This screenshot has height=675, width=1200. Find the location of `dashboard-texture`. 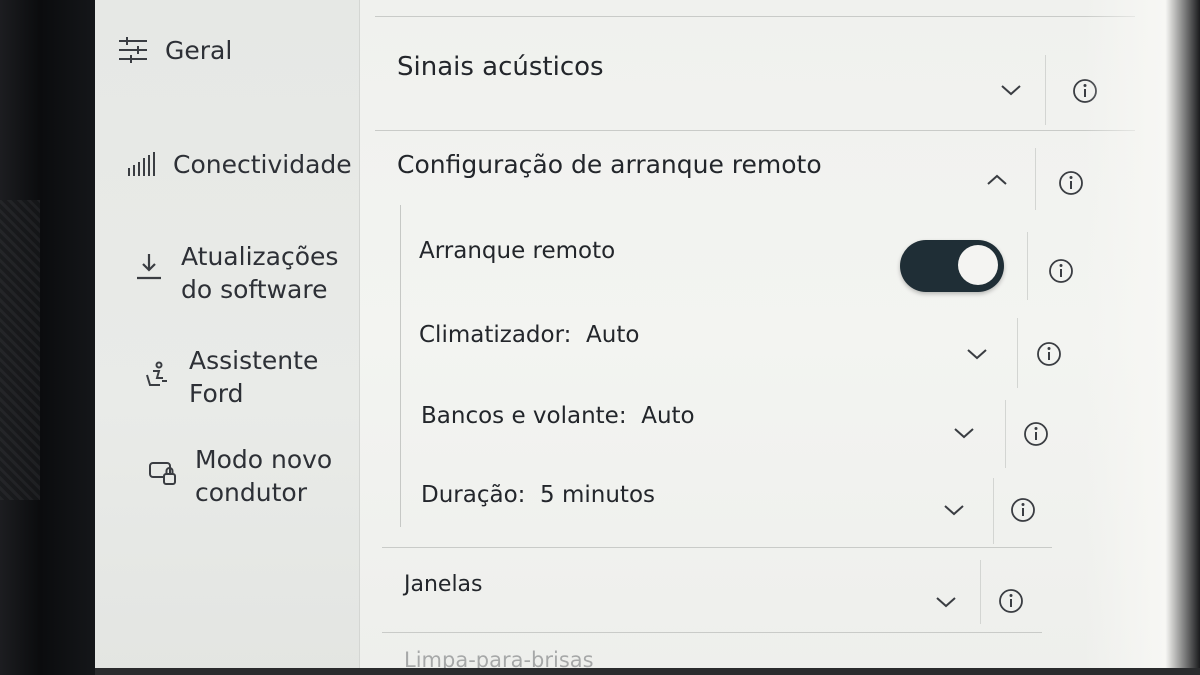

dashboard-texture is located at coordinates (20, 350).